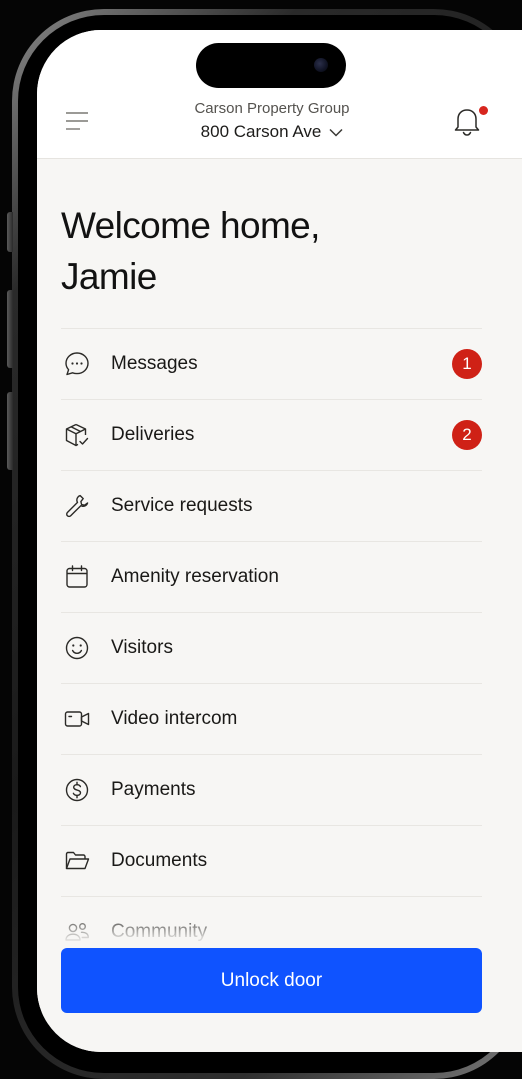 This screenshot has height=1079, width=522. Describe the element at coordinates (271, 790) in the screenshot. I see `menu-item-payments: Payments` at that location.